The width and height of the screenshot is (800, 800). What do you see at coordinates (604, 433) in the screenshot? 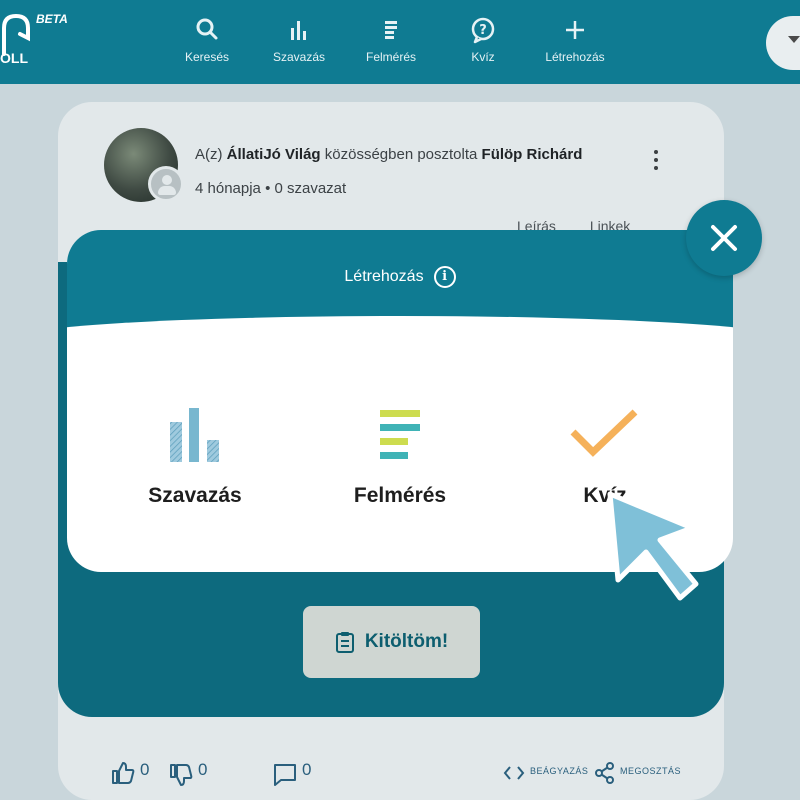
I see `checkmark-icon` at bounding box center [604, 433].